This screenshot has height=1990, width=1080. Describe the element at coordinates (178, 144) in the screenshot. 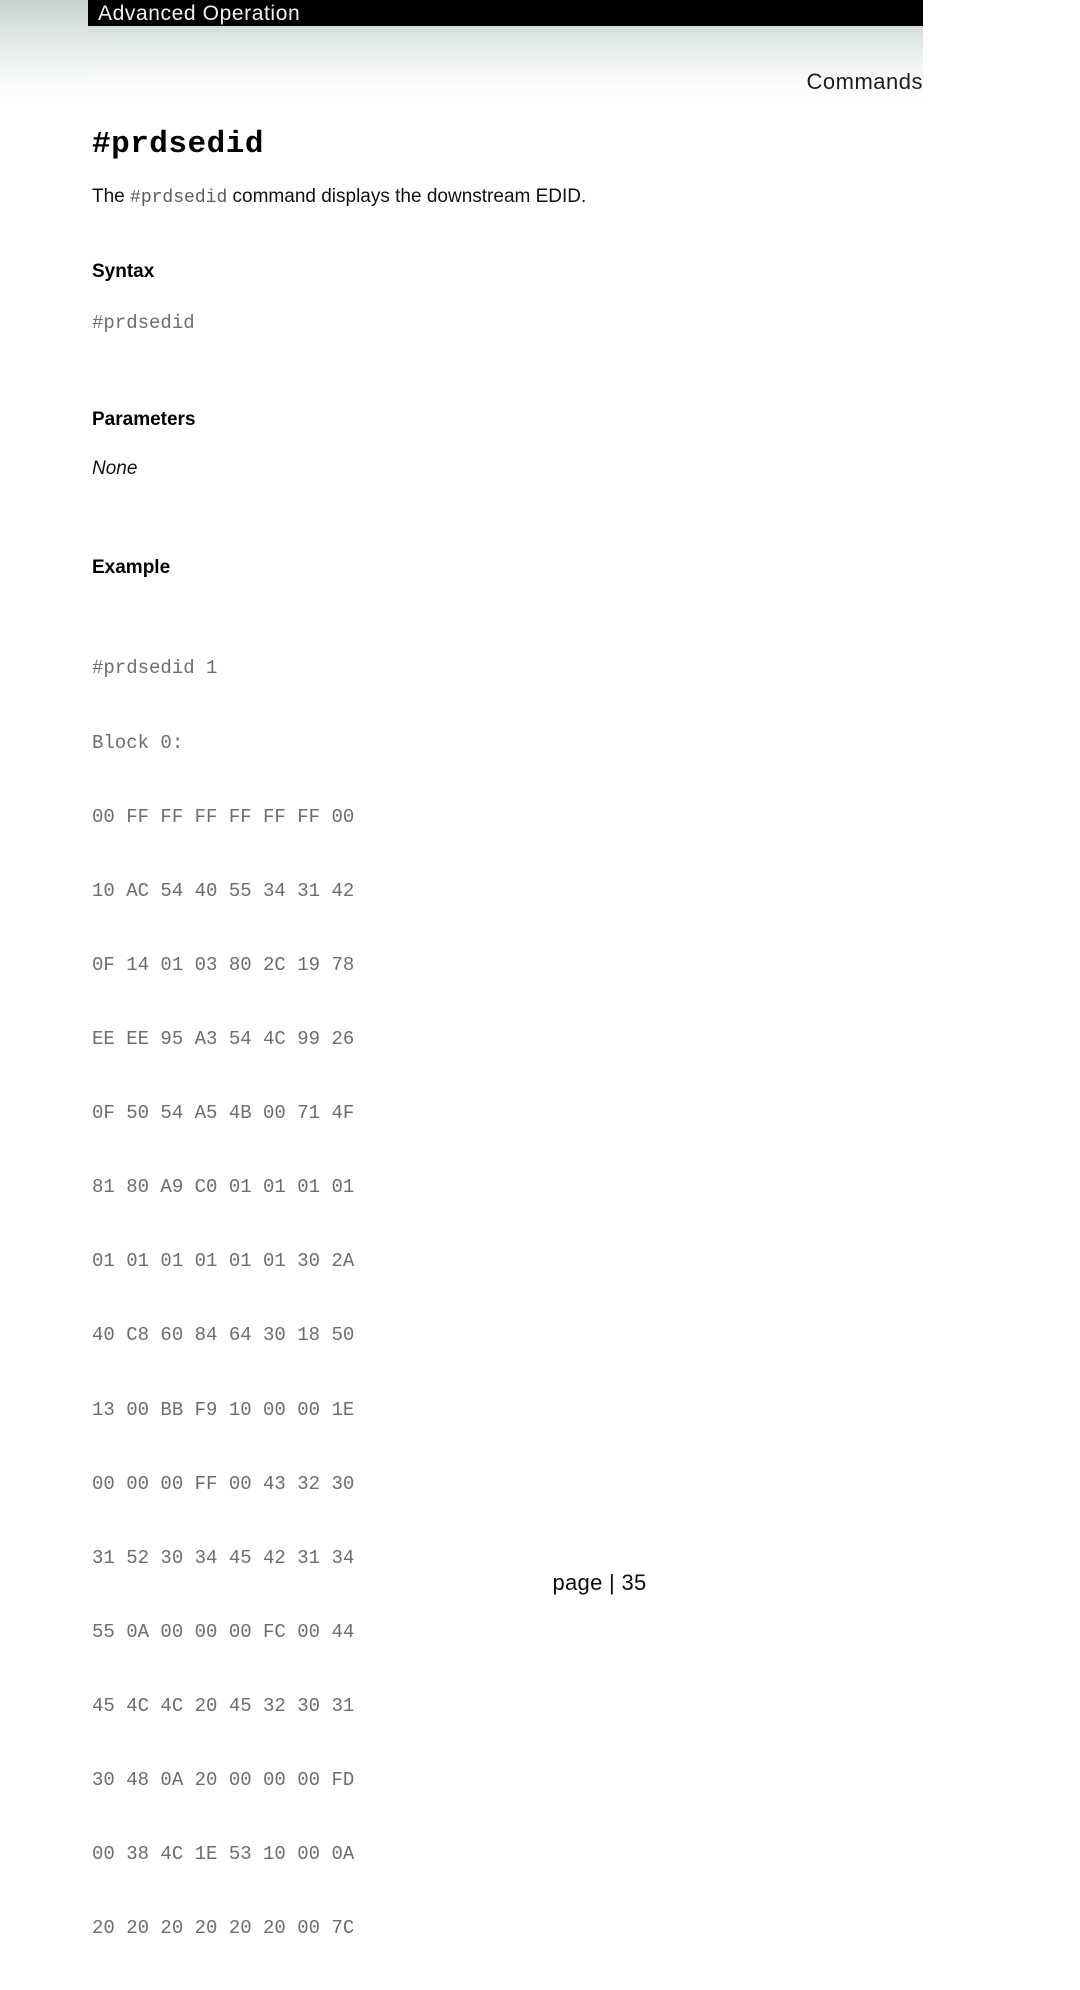

I see `page-title: #prdsedid` at that location.